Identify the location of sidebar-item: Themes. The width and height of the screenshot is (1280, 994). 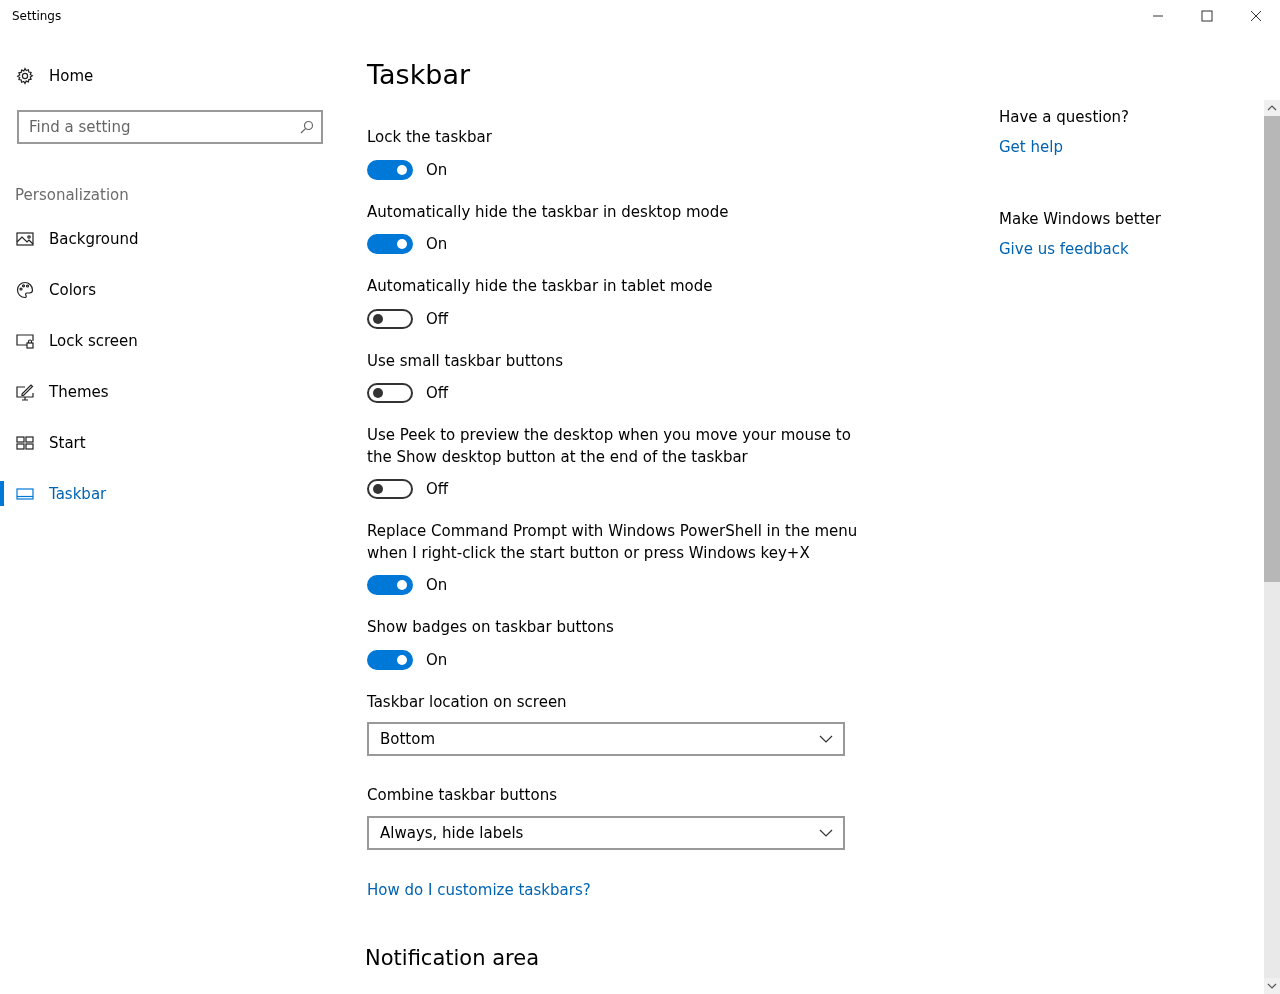
(170, 391).